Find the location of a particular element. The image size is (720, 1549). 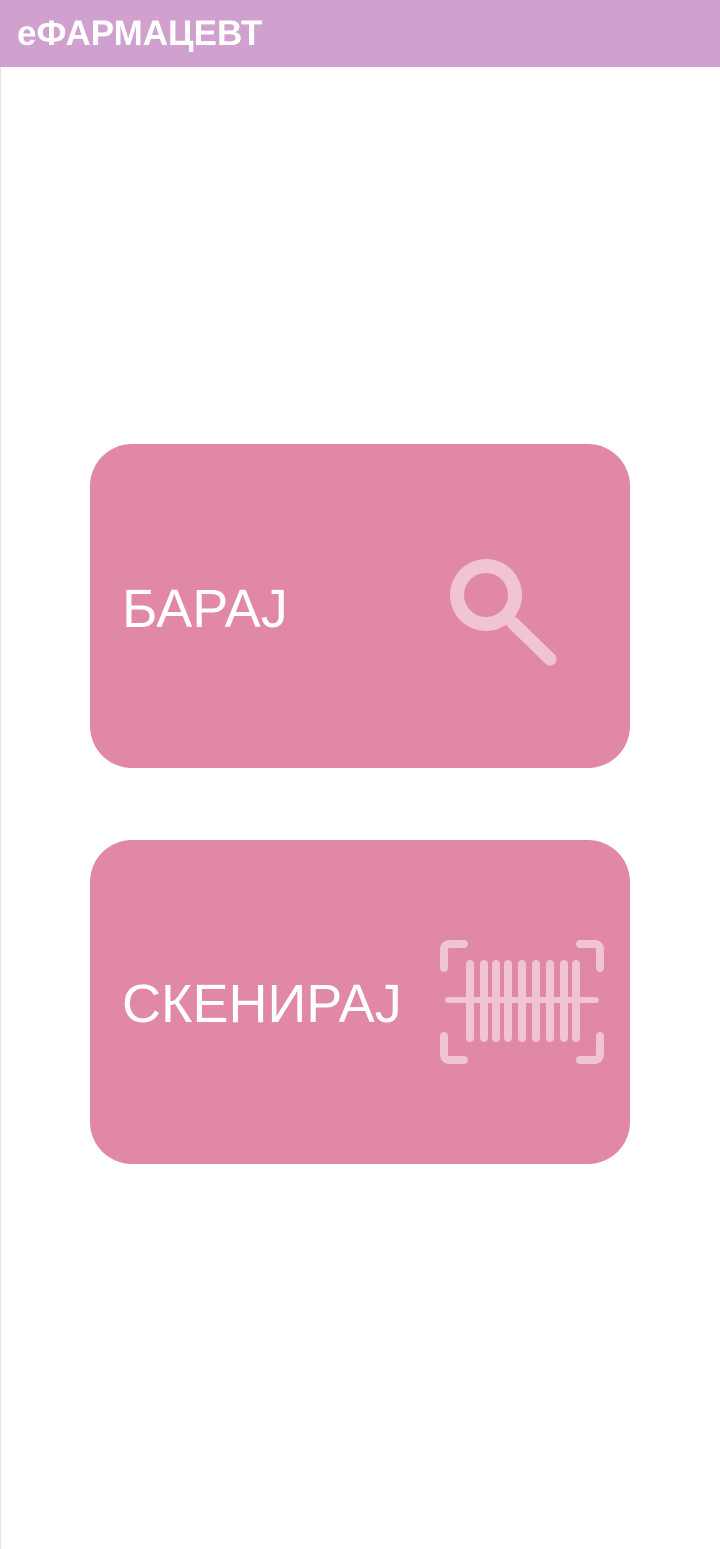

scan-button-label: СКЕНИРАЈ is located at coordinates (262, 1004).